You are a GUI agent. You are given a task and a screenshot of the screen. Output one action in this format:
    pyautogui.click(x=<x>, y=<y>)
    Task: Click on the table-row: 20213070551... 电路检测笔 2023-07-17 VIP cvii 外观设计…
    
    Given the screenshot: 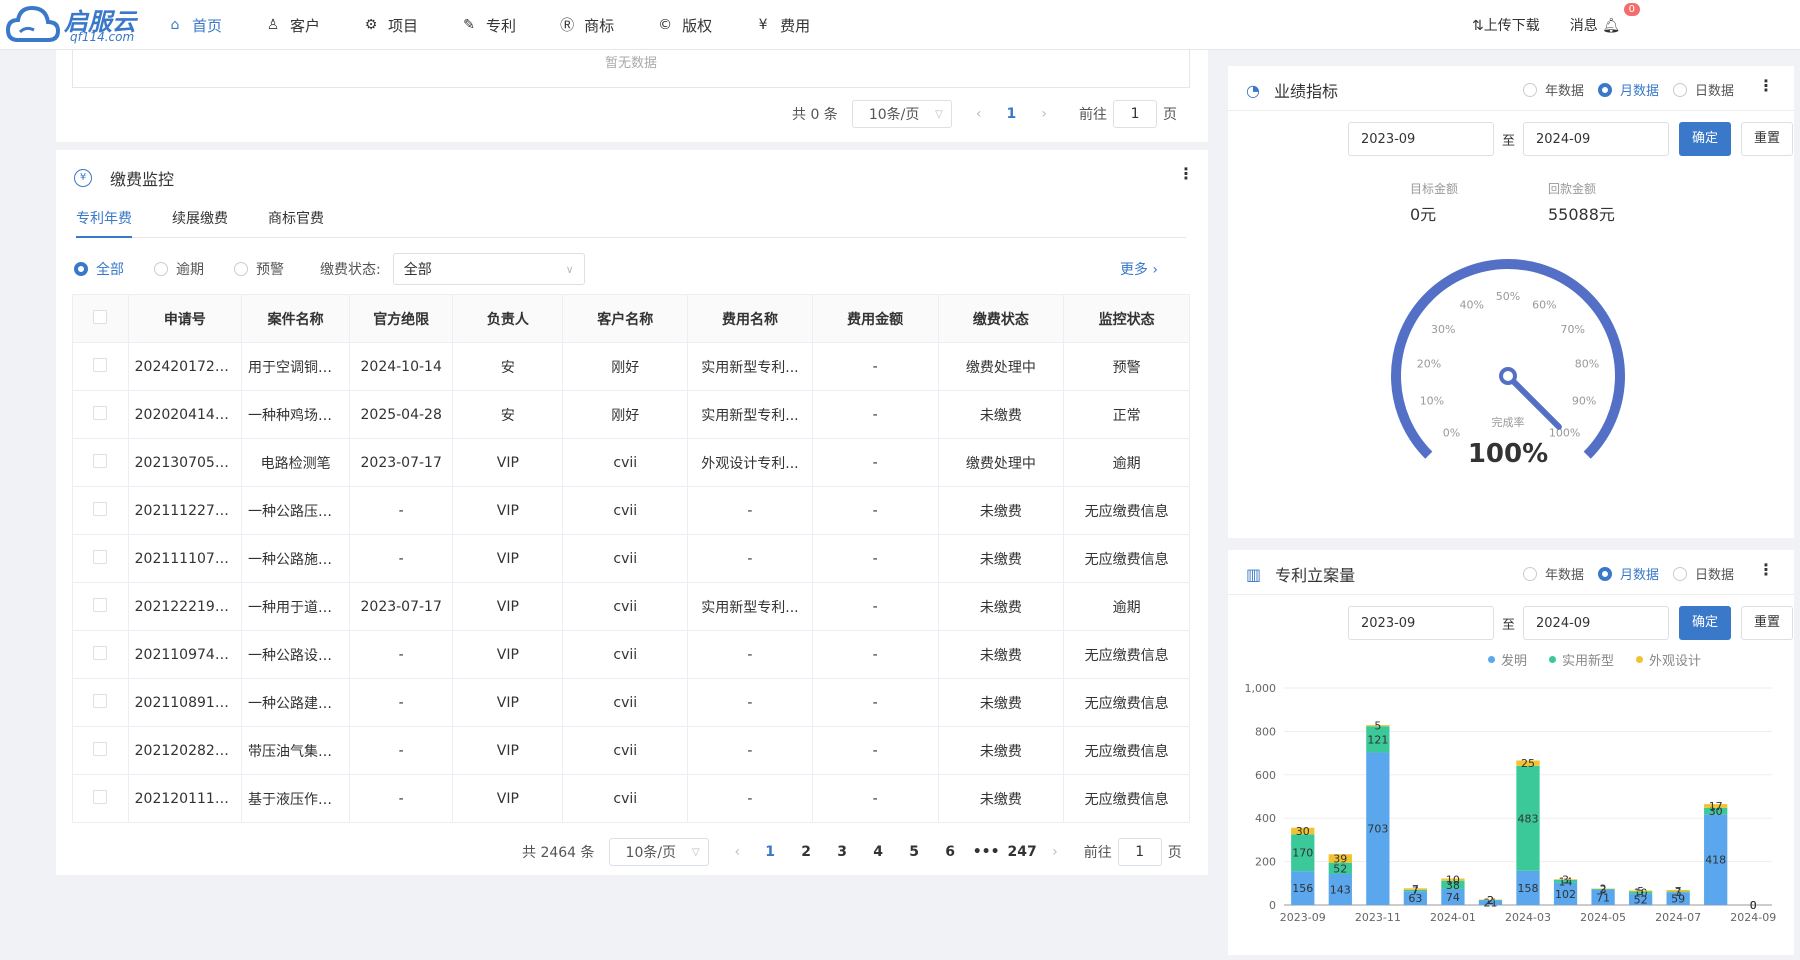 What is the action you would take?
    pyautogui.click(x=631, y=462)
    